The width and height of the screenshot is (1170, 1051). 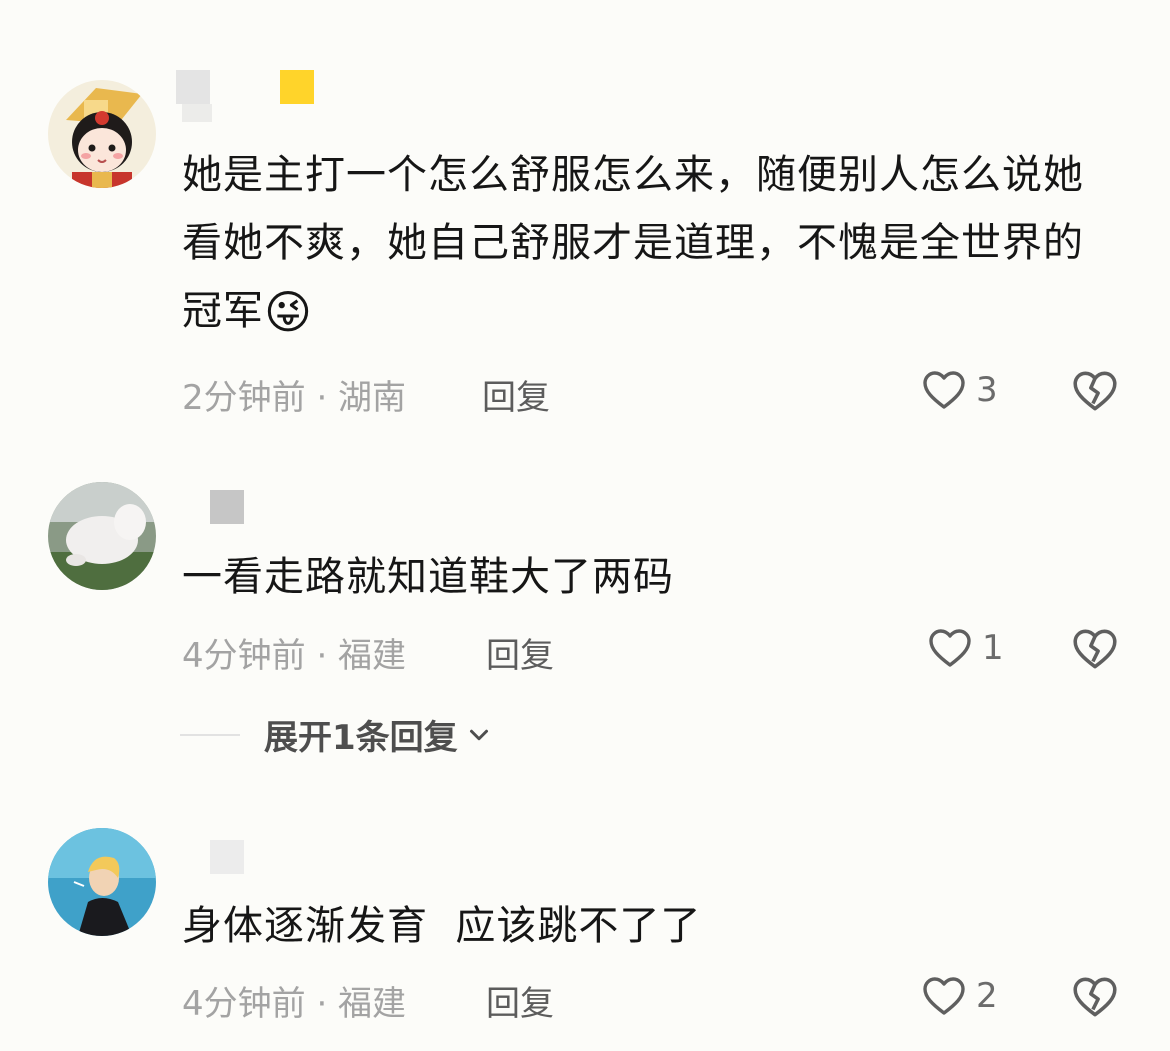 I want to click on username-badge, so click(x=297, y=87).